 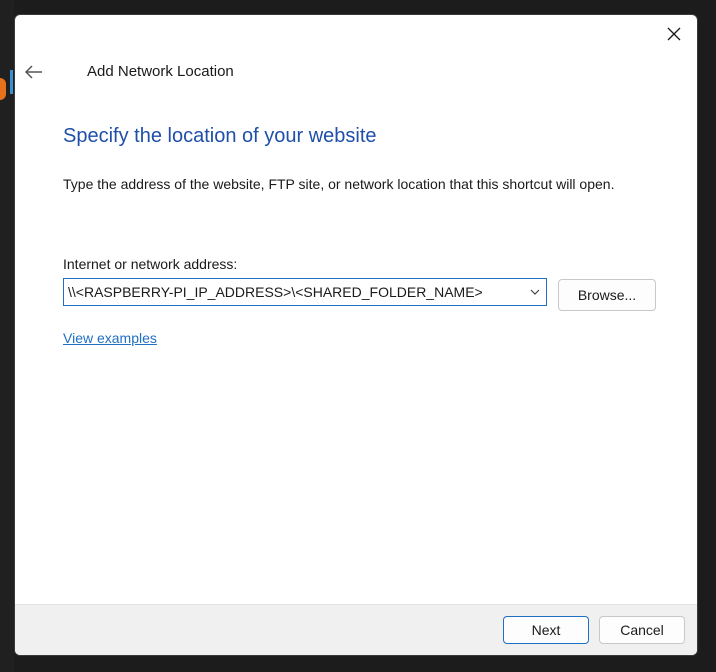 What do you see at coordinates (110, 338) in the screenshot?
I see `view-examples-link: View examples` at bounding box center [110, 338].